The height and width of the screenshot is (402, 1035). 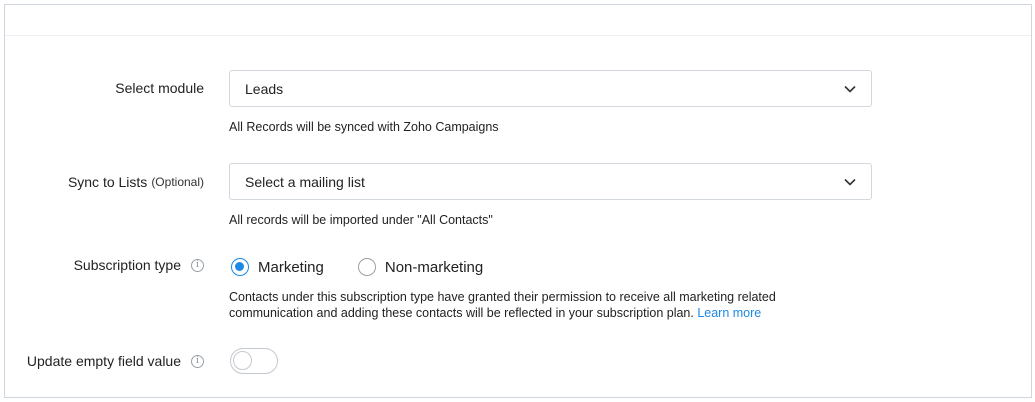 What do you see at coordinates (240, 267) in the screenshot?
I see `radio-checked-icon` at bounding box center [240, 267].